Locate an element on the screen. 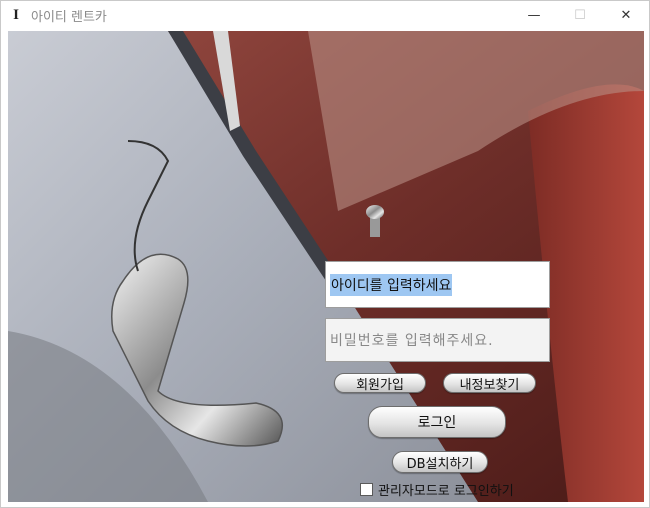 The height and width of the screenshot is (508, 650). title-bar: I 아이티 렌트카 — ☐ ✕ is located at coordinates (325, 15).